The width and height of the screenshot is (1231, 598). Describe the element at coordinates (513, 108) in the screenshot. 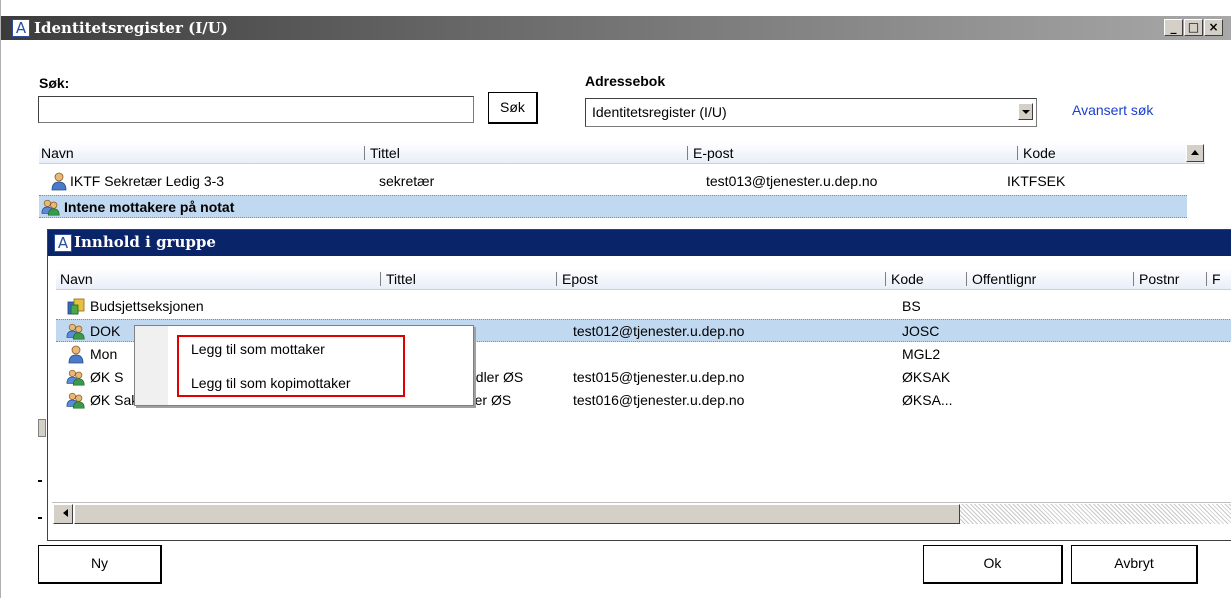

I see `search-button: Søk` at that location.